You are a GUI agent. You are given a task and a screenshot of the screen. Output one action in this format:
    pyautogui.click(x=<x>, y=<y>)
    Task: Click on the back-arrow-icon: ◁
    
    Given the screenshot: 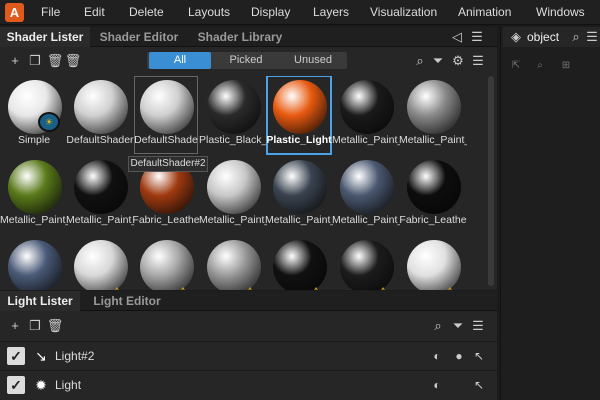 What is the action you would take?
    pyautogui.click(x=457, y=37)
    